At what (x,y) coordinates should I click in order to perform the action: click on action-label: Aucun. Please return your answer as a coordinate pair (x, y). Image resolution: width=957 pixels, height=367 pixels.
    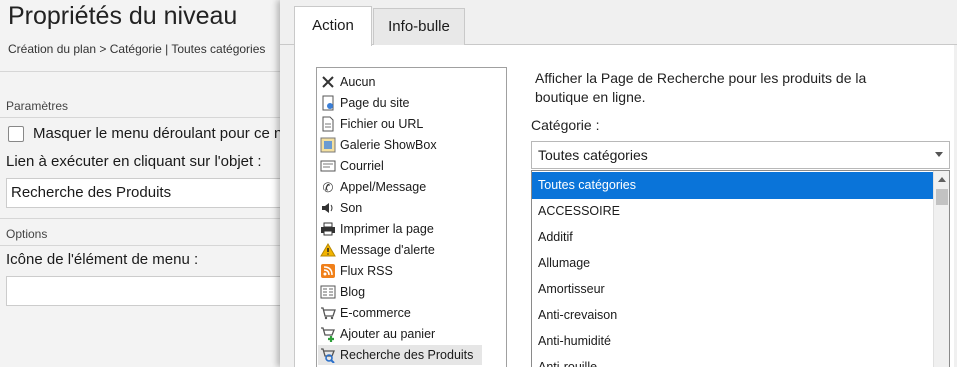
    Looking at the image, I should click on (358, 82).